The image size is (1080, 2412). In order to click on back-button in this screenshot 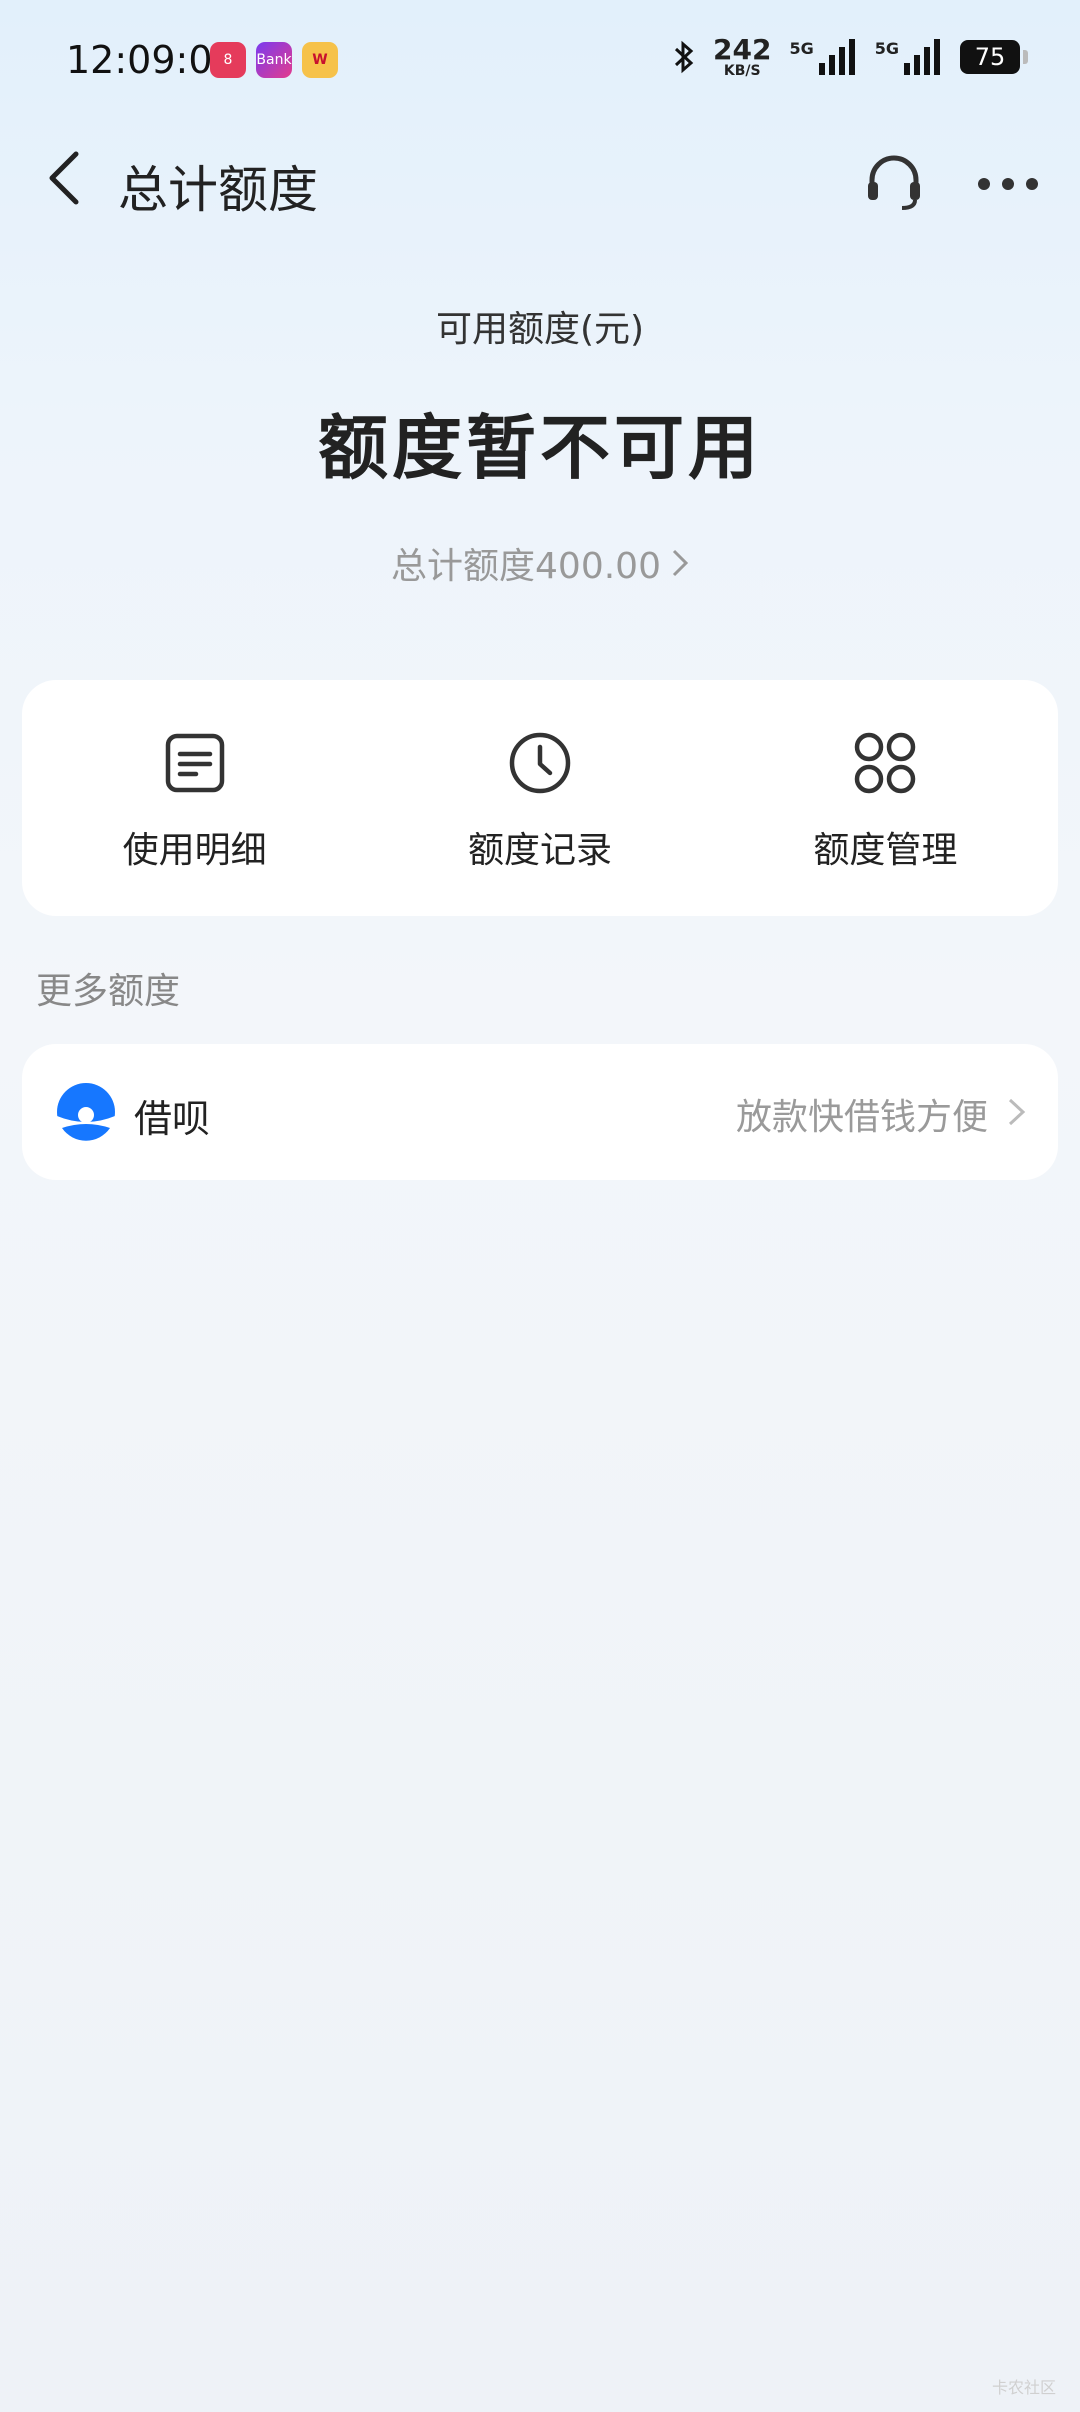, I will do `click(64, 178)`.